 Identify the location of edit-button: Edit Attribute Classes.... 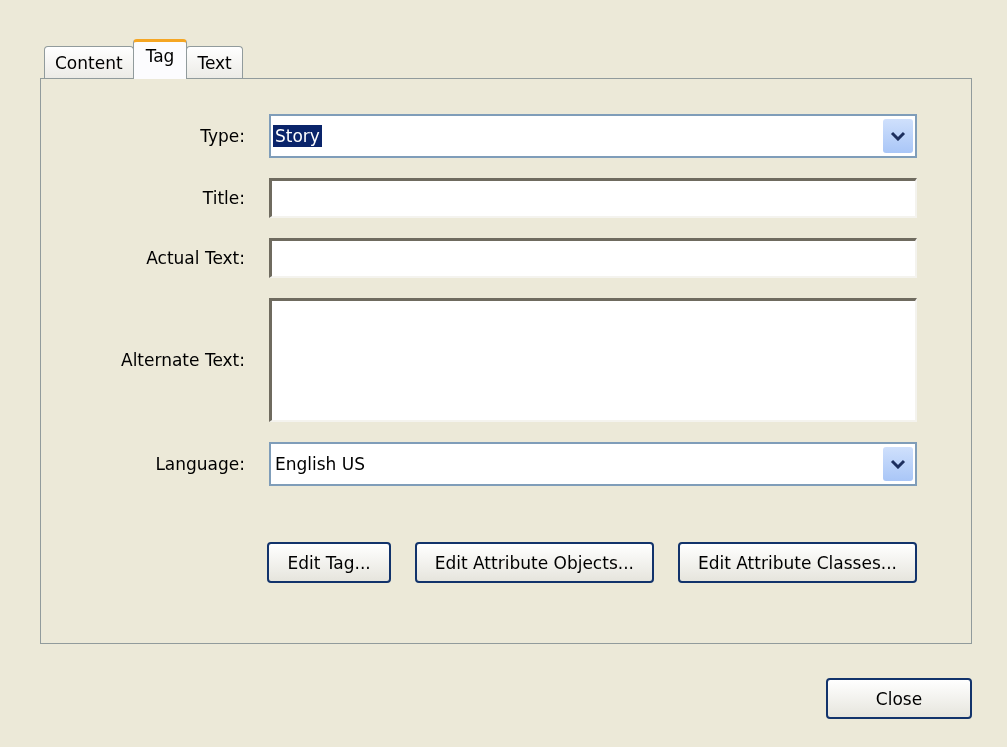
(797, 562).